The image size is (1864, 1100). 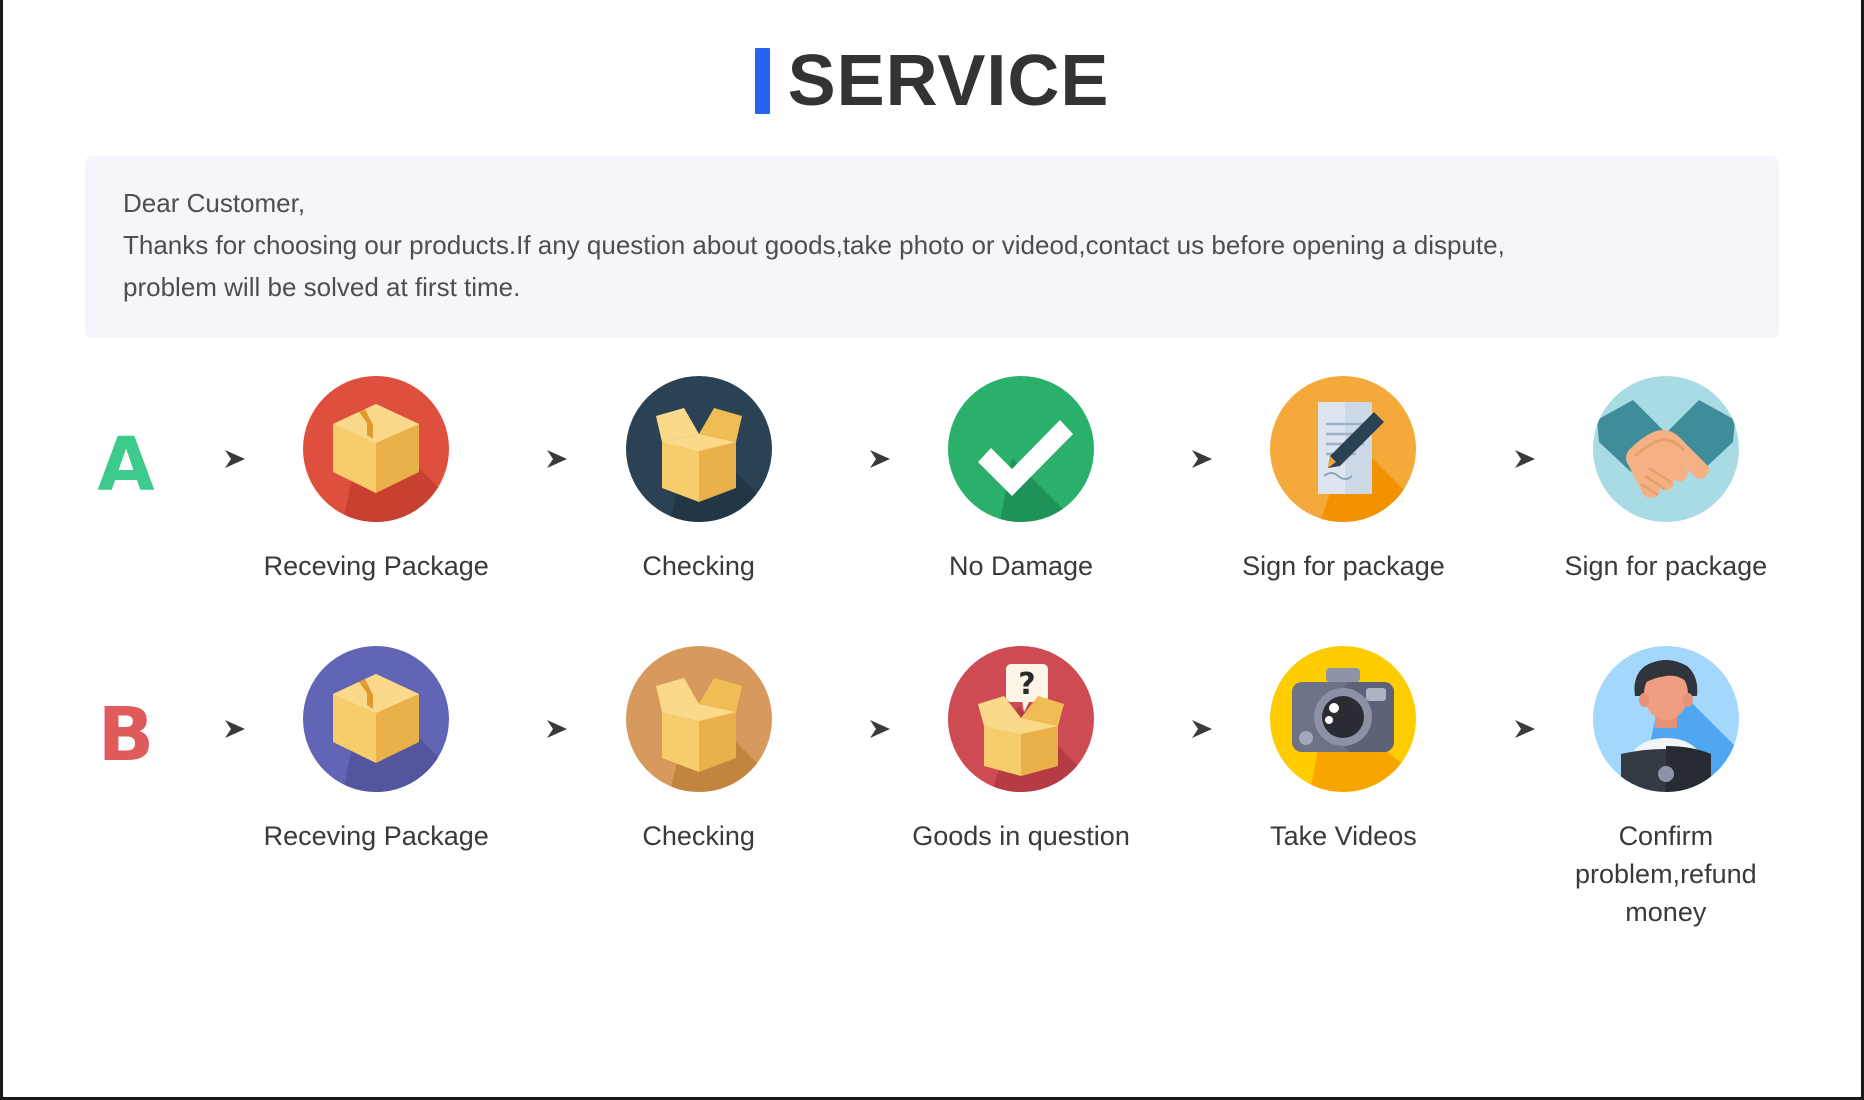 I want to click on process-step: No Damage, so click(x=1021, y=481).